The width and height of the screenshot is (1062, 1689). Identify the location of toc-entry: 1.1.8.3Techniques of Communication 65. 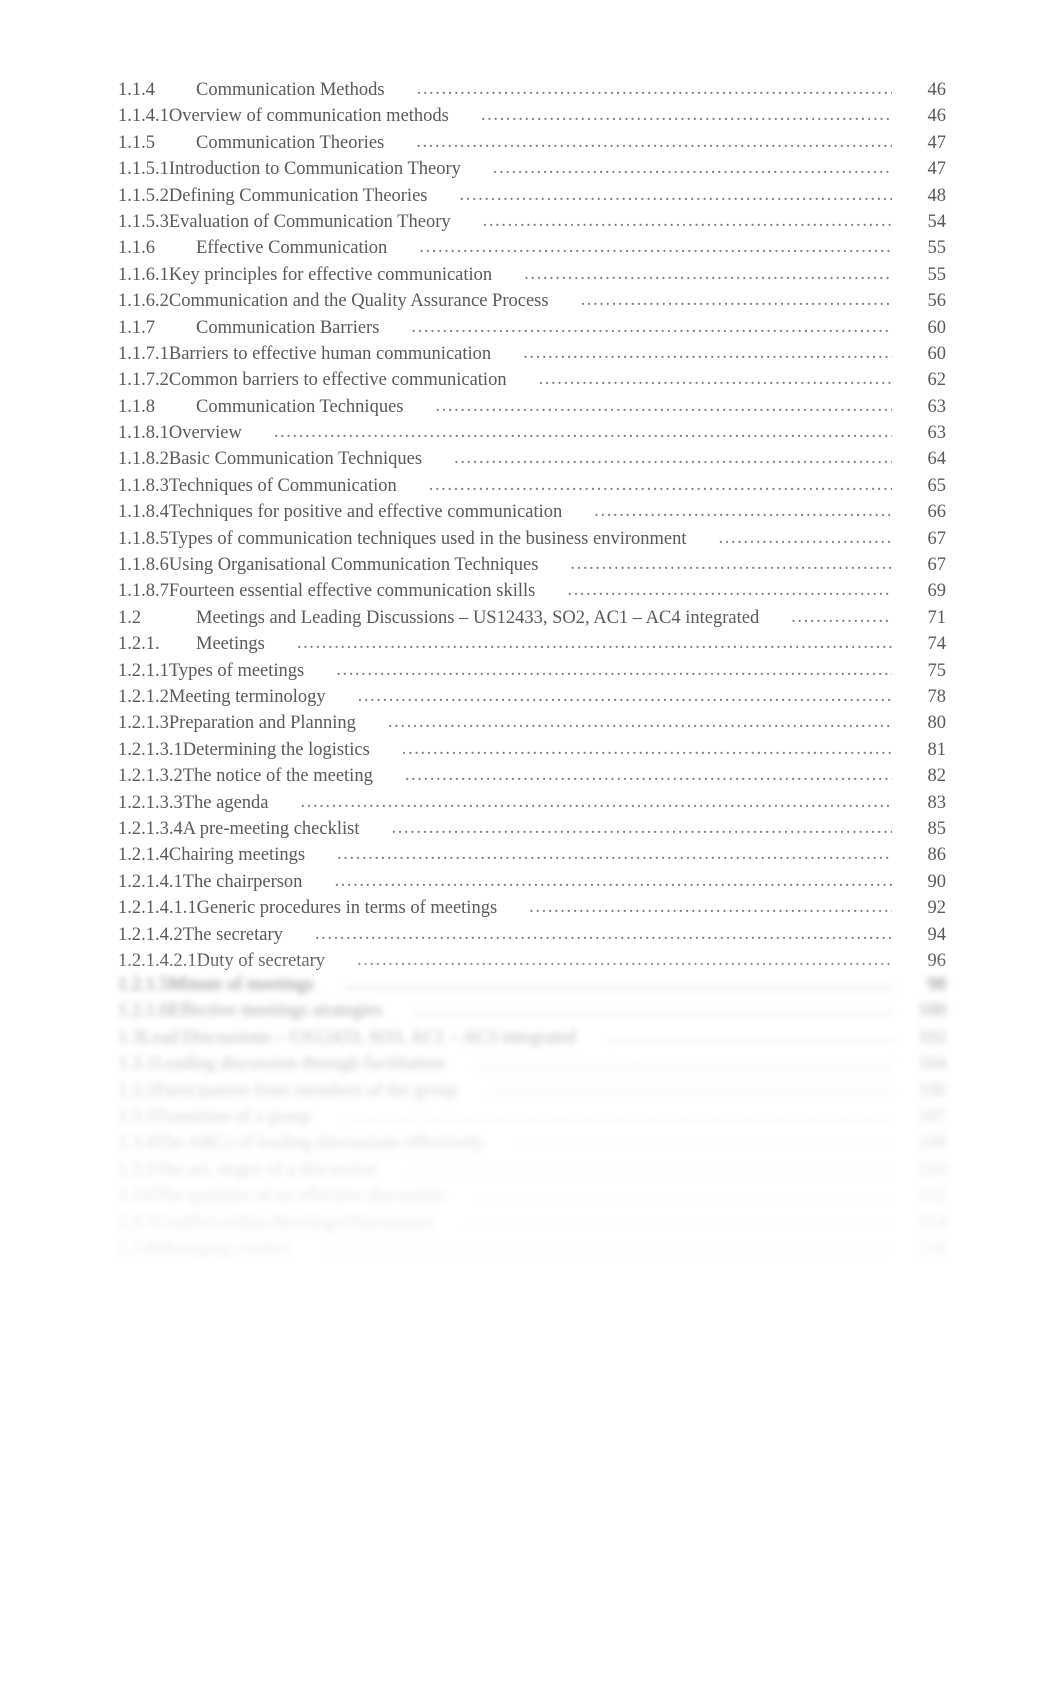
(532, 489).